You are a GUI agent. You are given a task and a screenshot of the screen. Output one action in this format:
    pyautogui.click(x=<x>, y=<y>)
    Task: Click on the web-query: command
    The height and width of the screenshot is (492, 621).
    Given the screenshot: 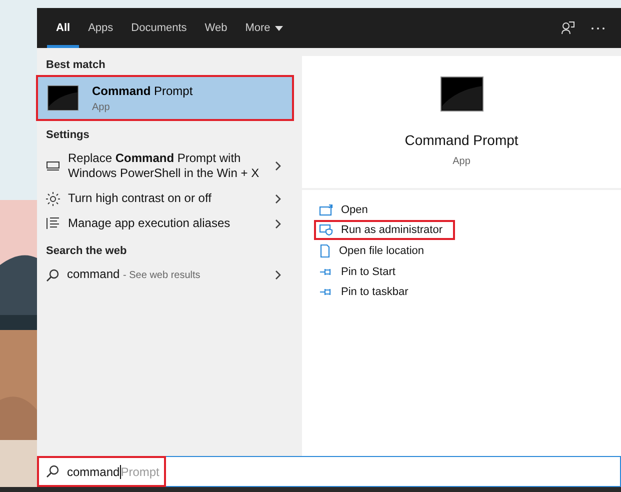 What is the action you would take?
    pyautogui.click(x=93, y=274)
    